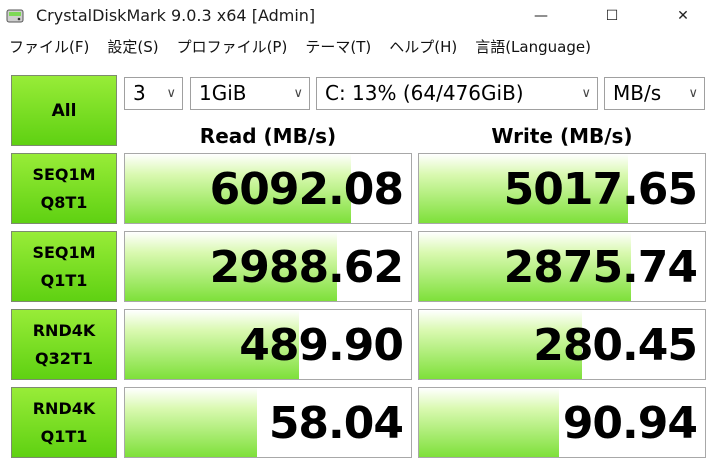 The image size is (712, 459). I want to click on write-result-value: 2875.74, so click(600, 267).